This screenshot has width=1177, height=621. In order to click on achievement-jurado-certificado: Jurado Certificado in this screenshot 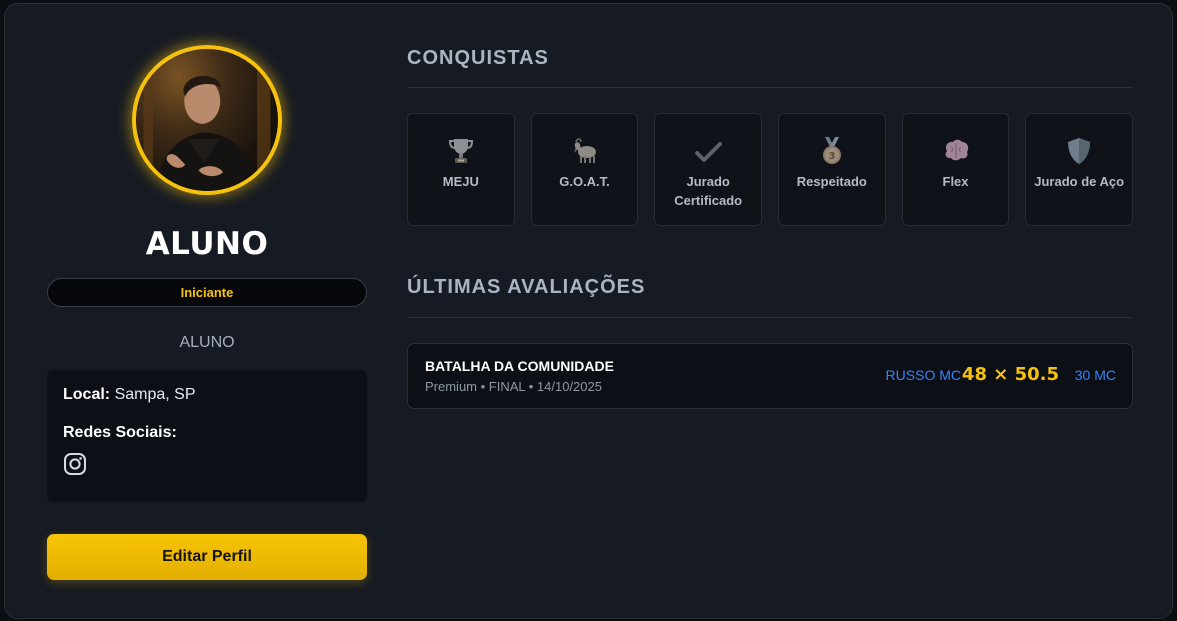, I will do `click(708, 169)`.